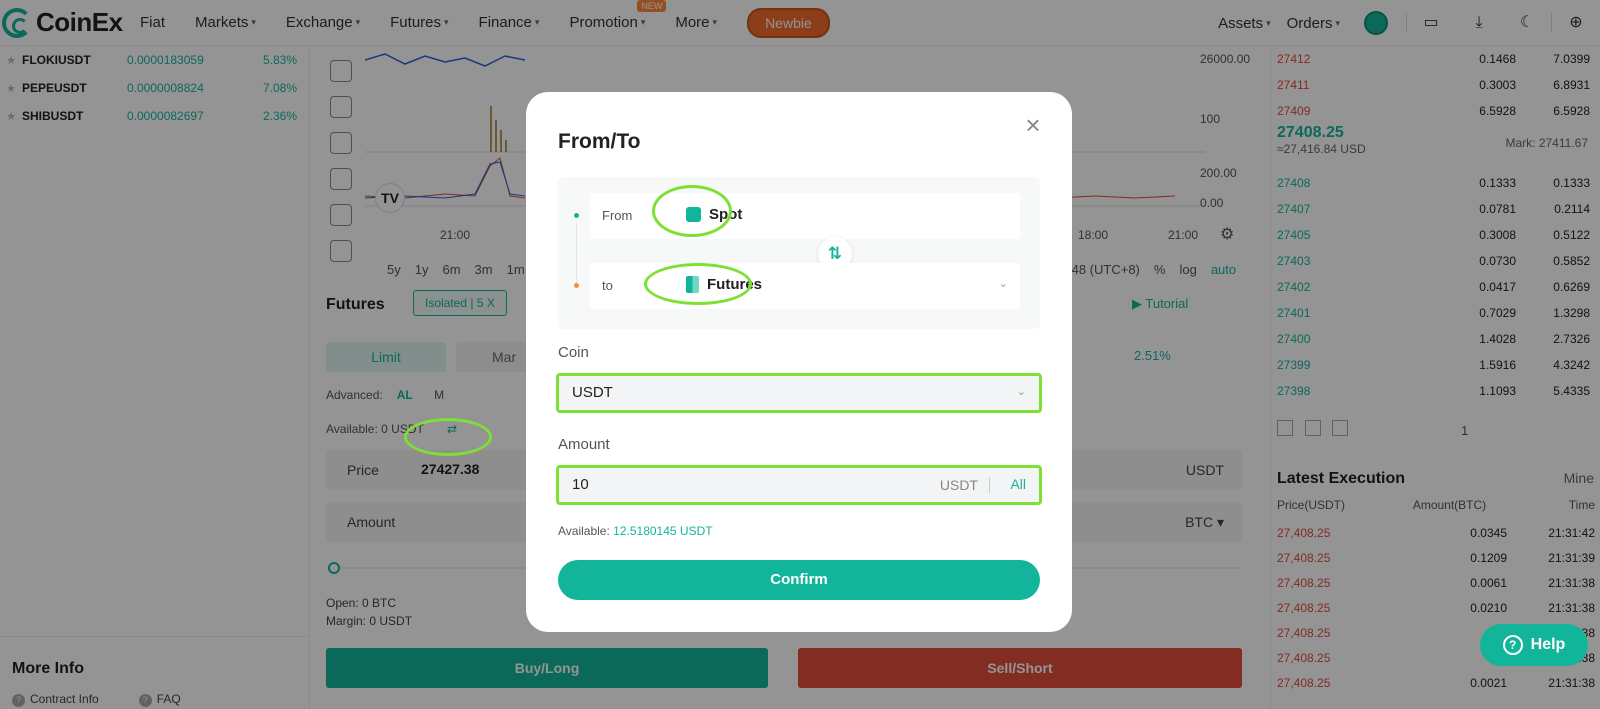 The height and width of the screenshot is (709, 1600). What do you see at coordinates (693, 214) in the screenshot?
I see `spot-wallet-icon` at bounding box center [693, 214].